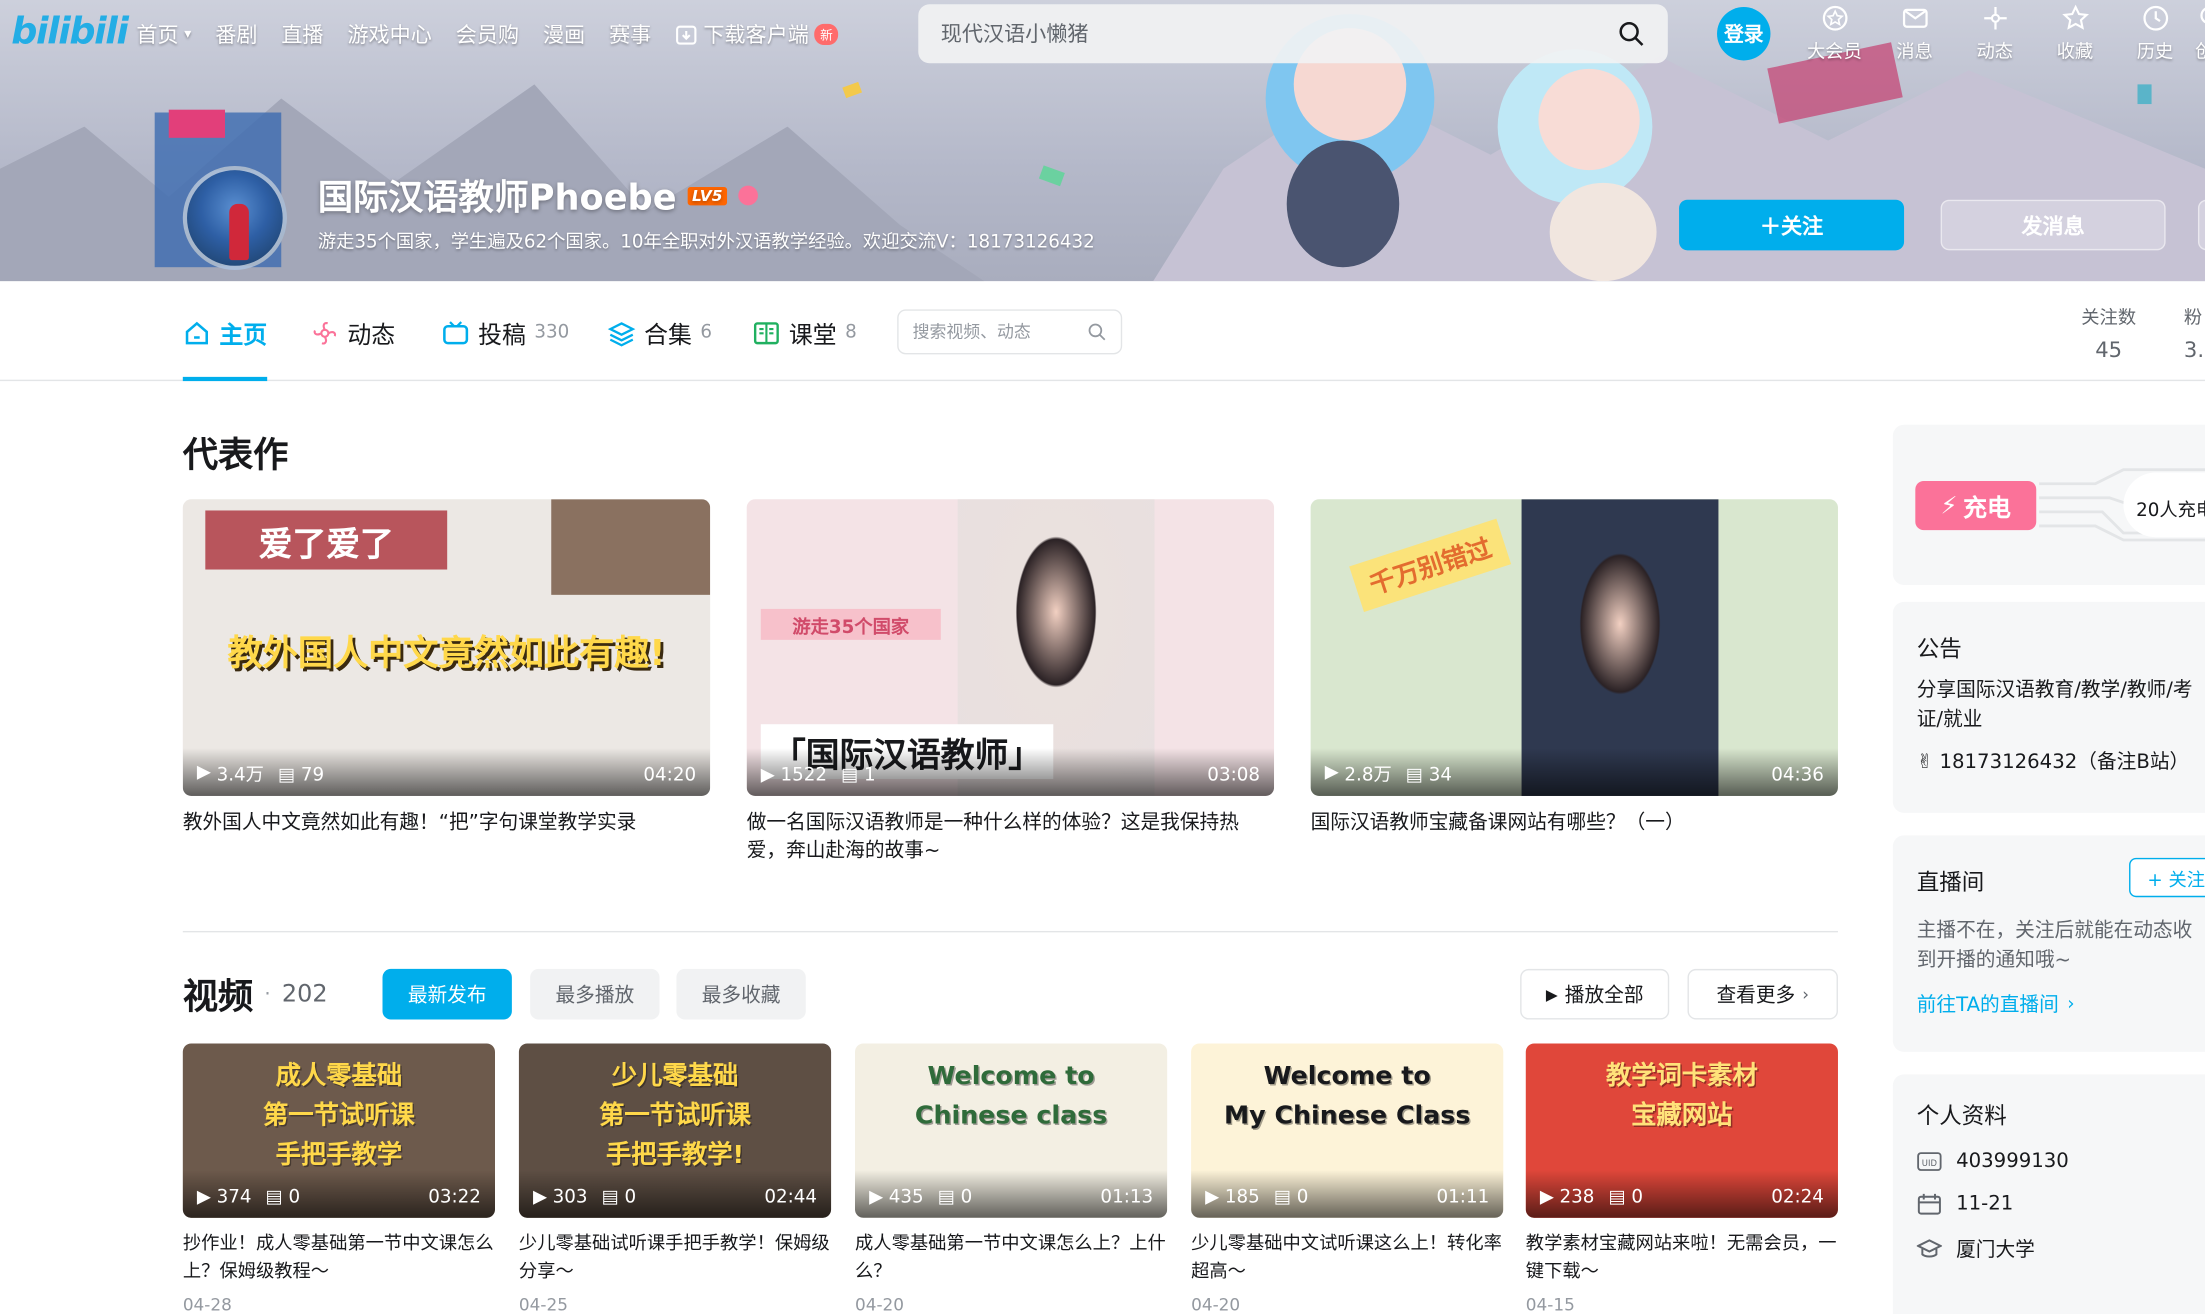  What do you see at coordinates (2075, 33) in the screenshot?
I see `nav-favorites: 收藏` at bounding box center [2075, 33].